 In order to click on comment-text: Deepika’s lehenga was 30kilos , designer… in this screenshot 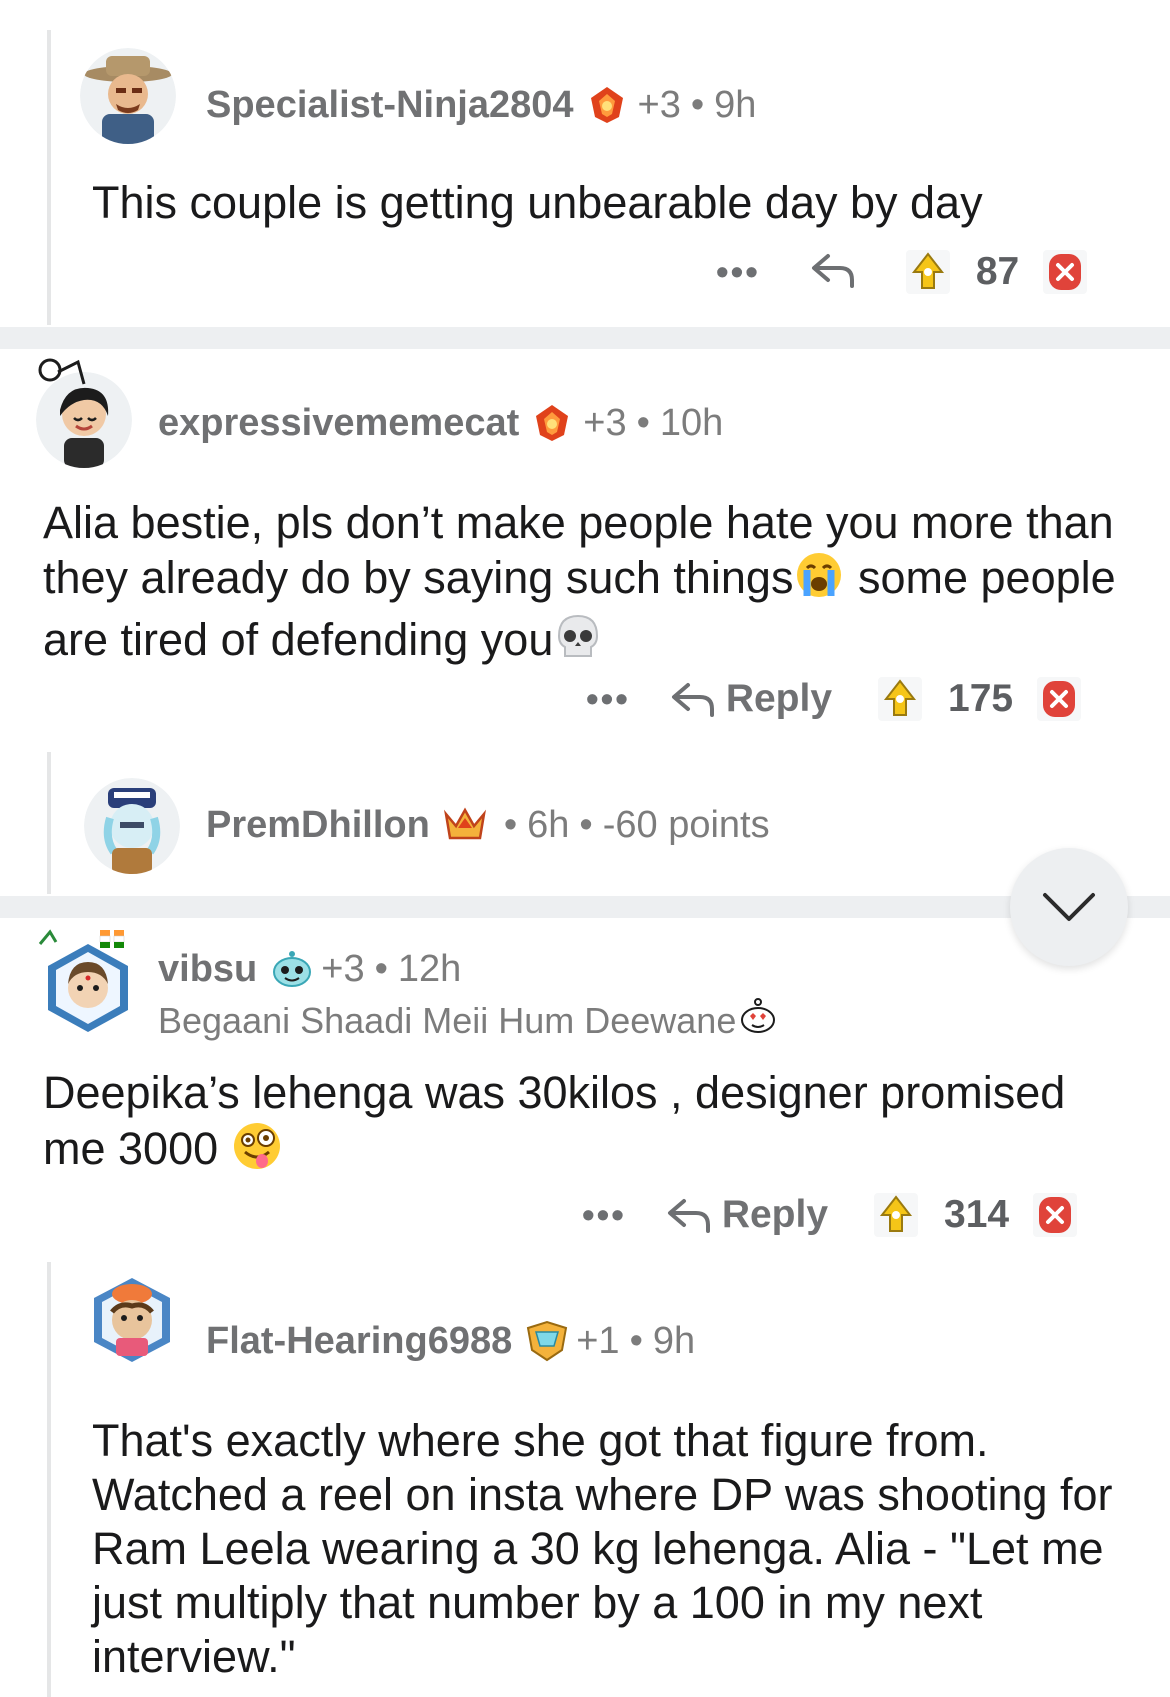, I will do `click(554, 1120)`.